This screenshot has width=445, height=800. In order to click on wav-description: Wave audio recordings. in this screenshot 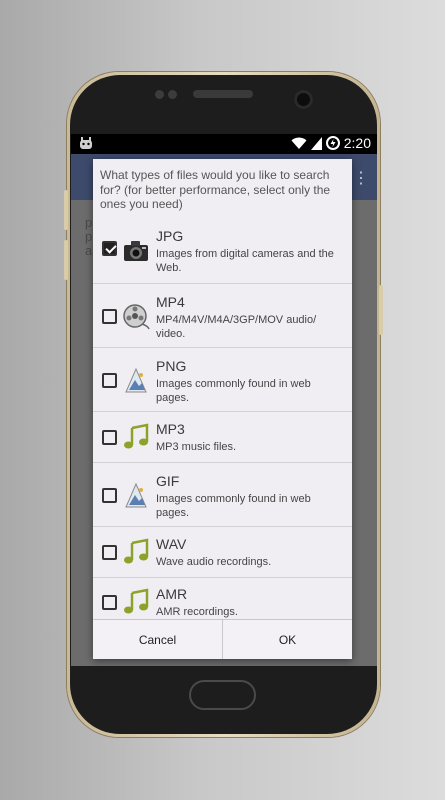, I will do `click(214, 562)`.